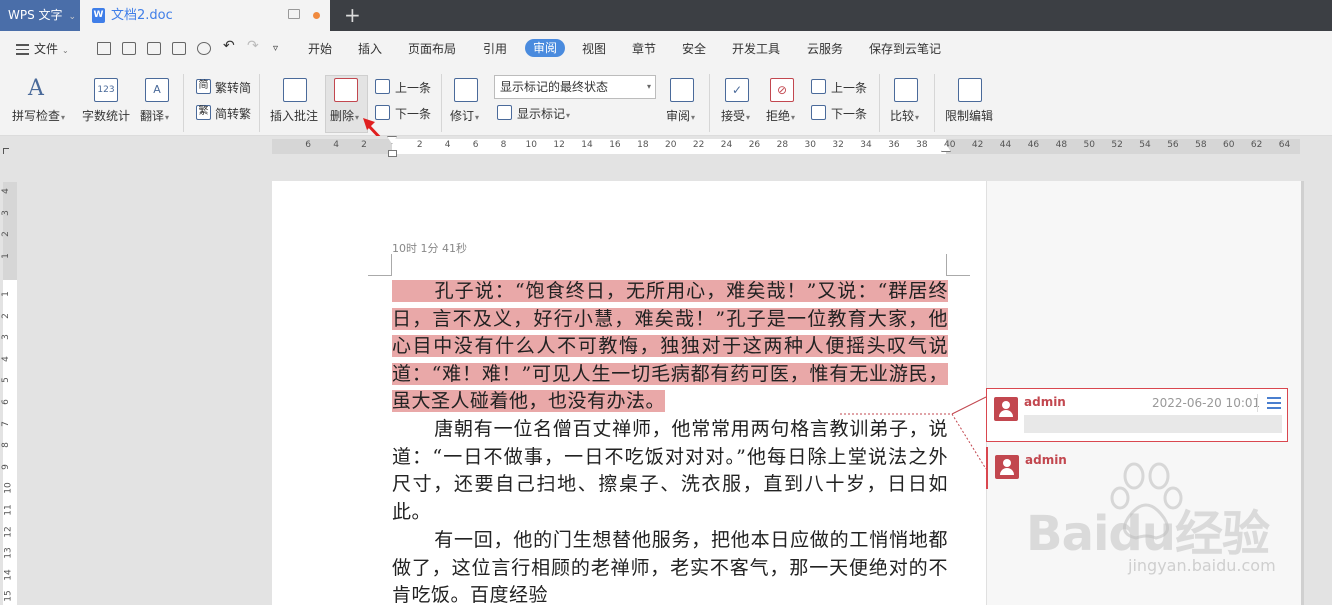 The height and width of the screenshot is (605, 1332). What do you see at coordinates (1033, 145) in the screenshot?
I see `ruler-number: 46` at bounding box center [1033, 145].